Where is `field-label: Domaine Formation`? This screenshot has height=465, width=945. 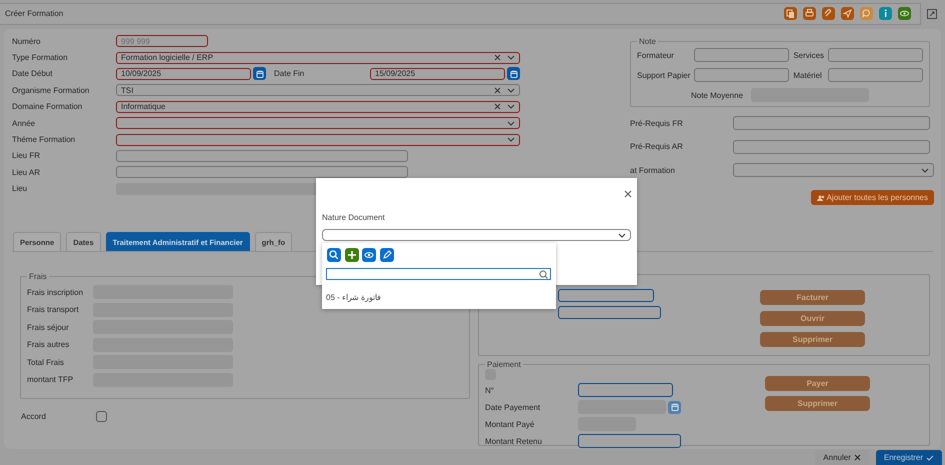 field-label: Domaine Formation is located at coordinates (48, 107).